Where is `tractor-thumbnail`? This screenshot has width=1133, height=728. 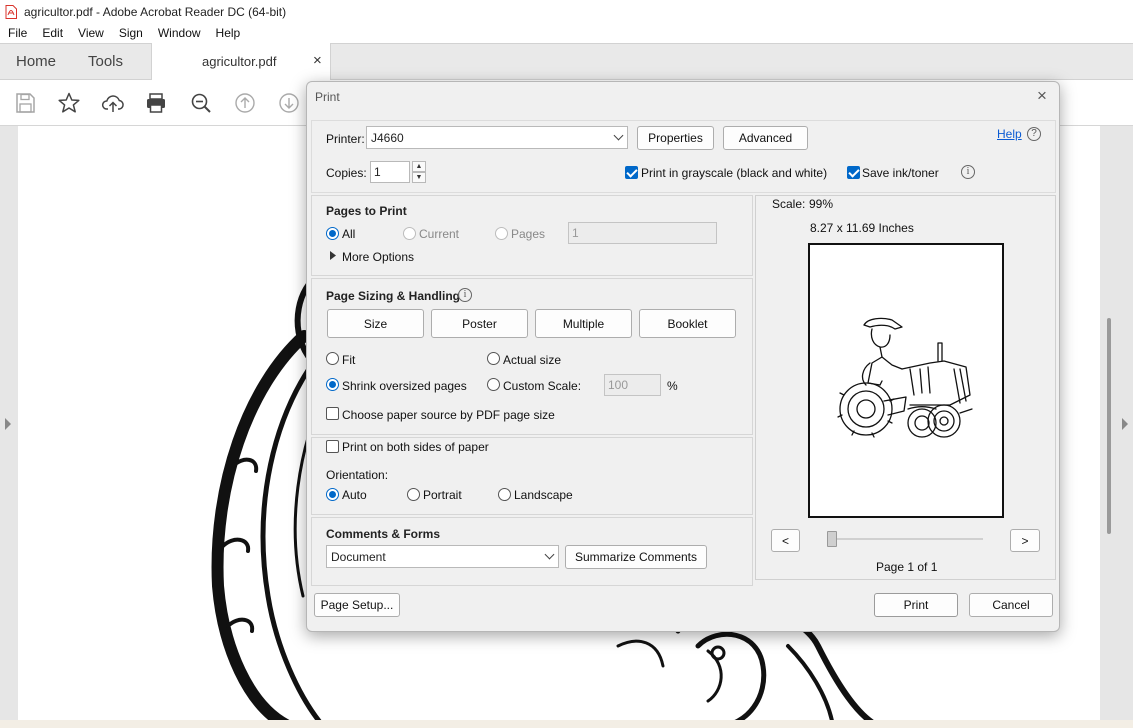 tractor-thumbnail is located at coordinates (905, 377).